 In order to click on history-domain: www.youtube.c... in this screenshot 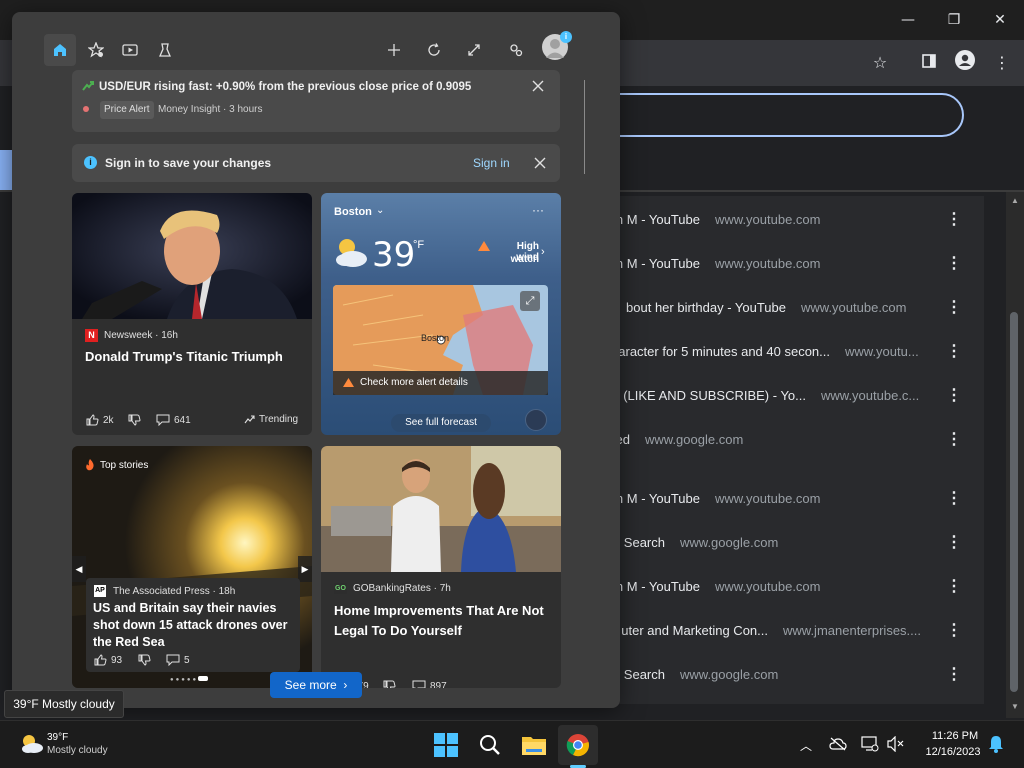, I will do `click(870, 395)`.